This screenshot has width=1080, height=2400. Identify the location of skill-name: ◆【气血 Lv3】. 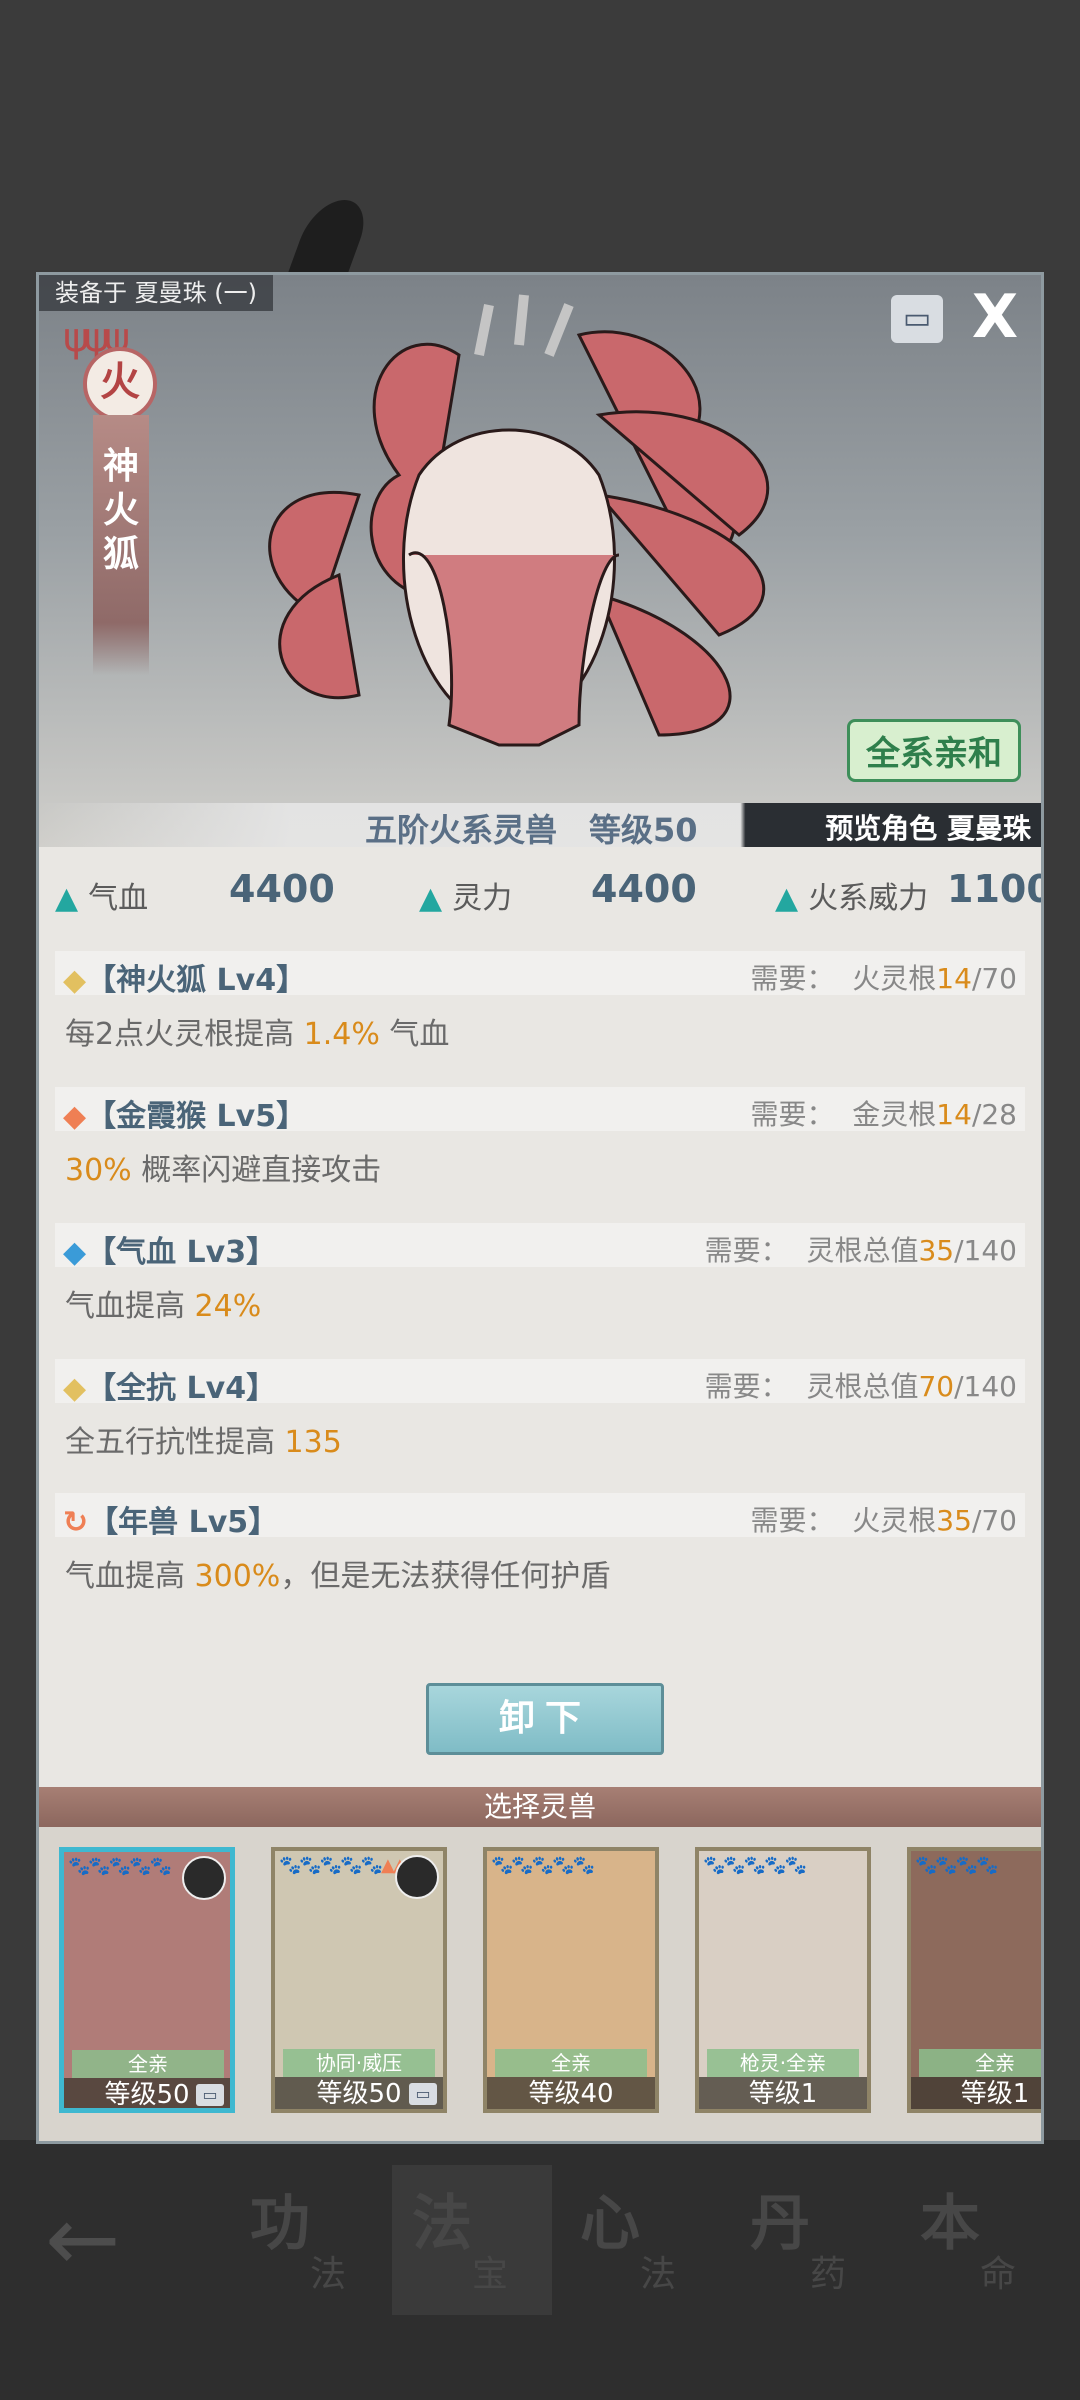
(169, 1249).